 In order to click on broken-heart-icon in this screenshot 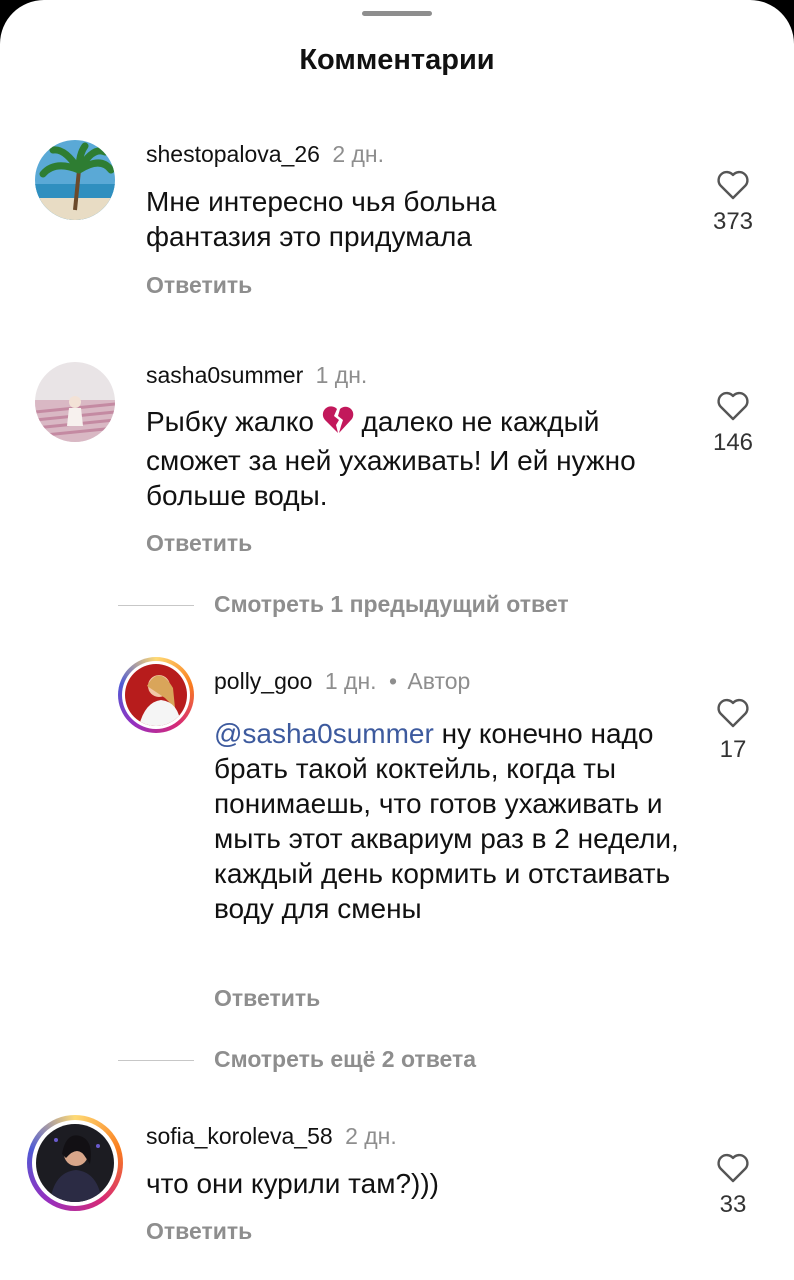, I will do `click(338, 424)`.